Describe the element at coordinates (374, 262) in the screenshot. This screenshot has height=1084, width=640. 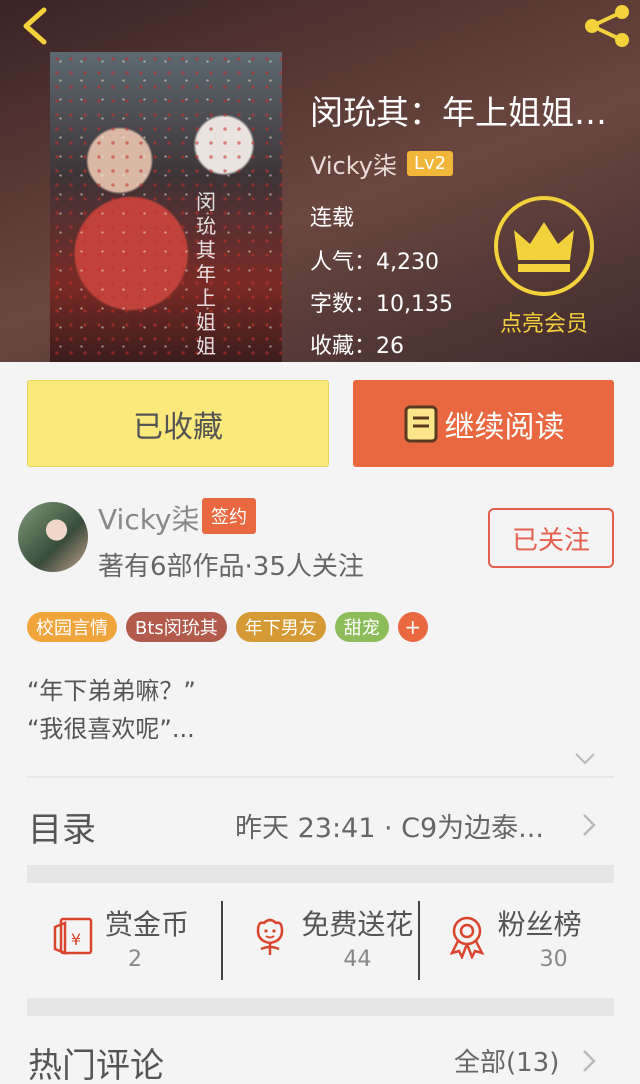
I see `popularity-stat: 人气：4,230` at that location.